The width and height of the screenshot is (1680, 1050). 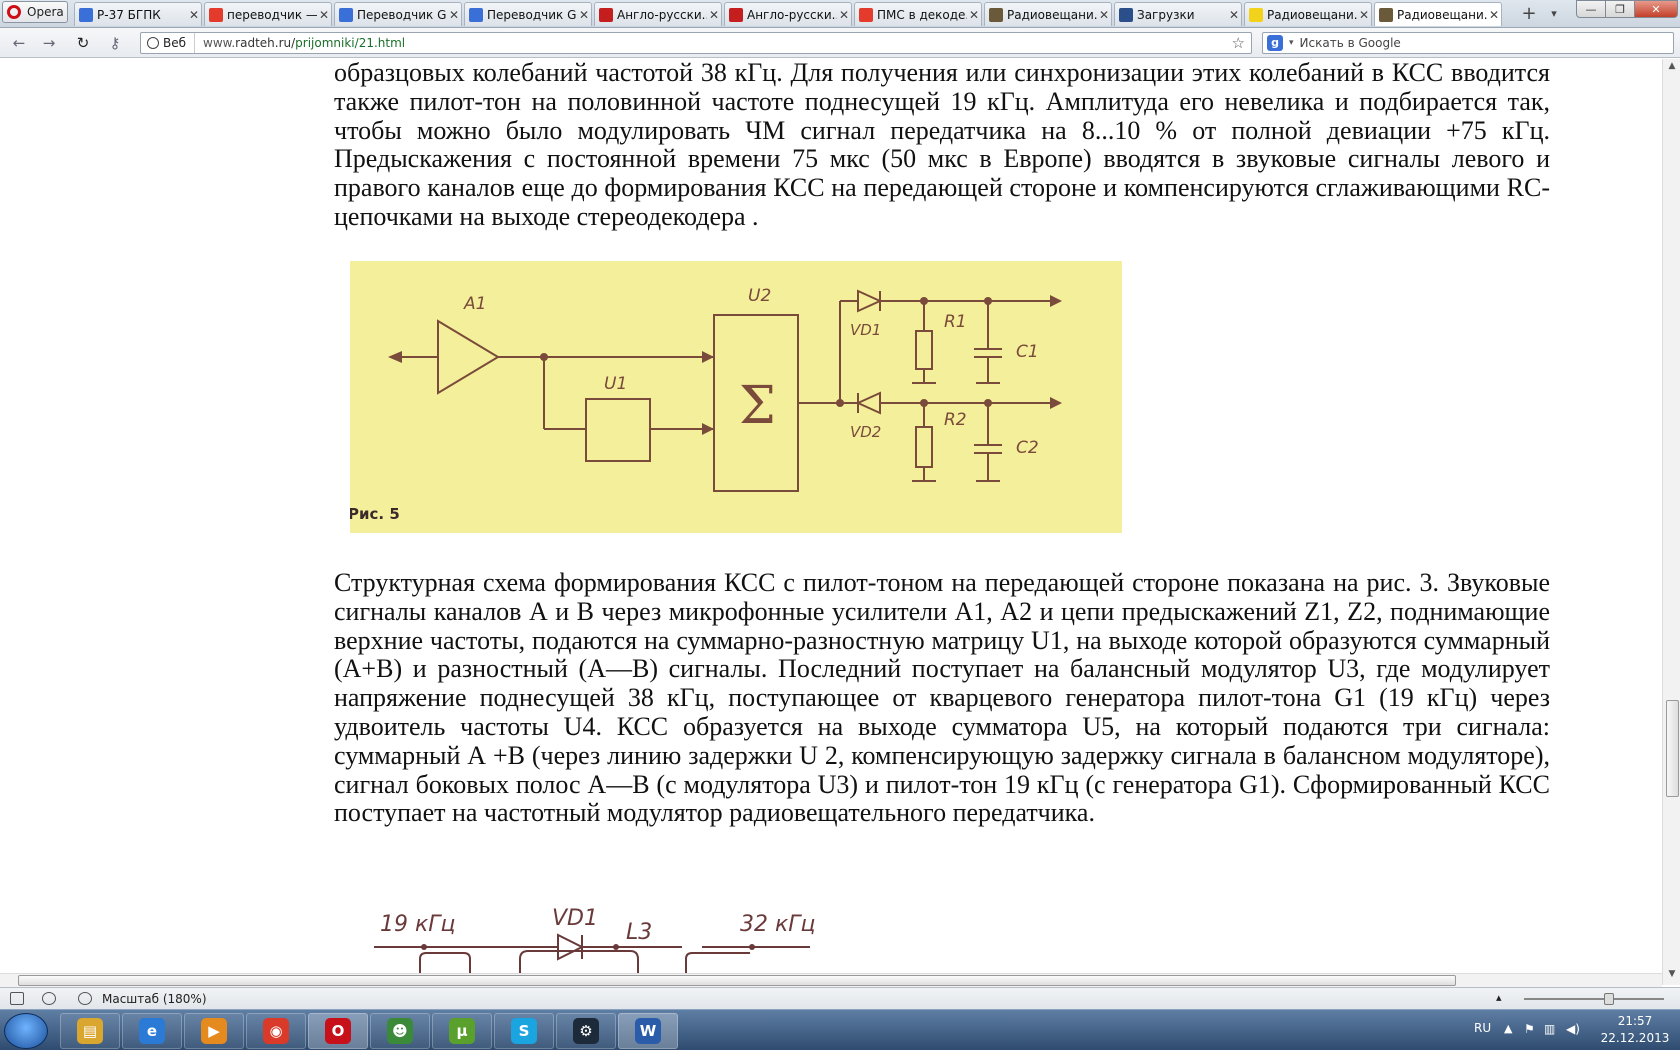 I want to click on label-l3: L3, so click(x=639, y=932).